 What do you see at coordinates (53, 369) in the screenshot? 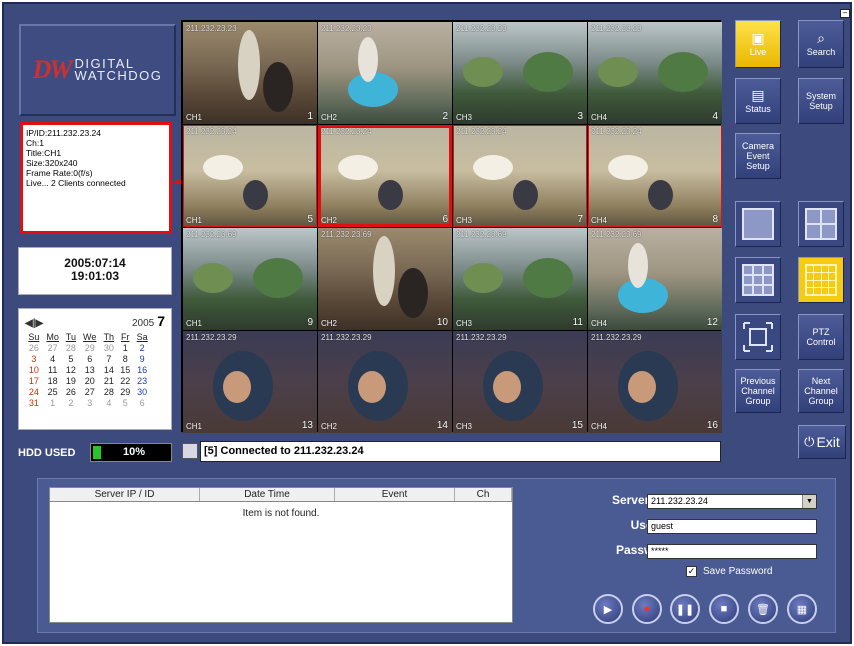
I see `calendar-day: 11` at bounding box center [53, 369].